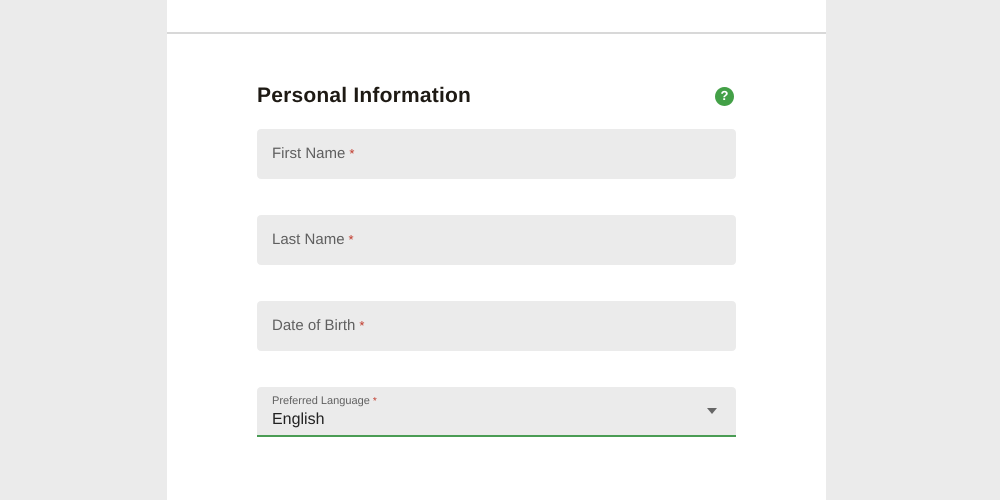  I want to click on caret-icon, so click(712, 411).